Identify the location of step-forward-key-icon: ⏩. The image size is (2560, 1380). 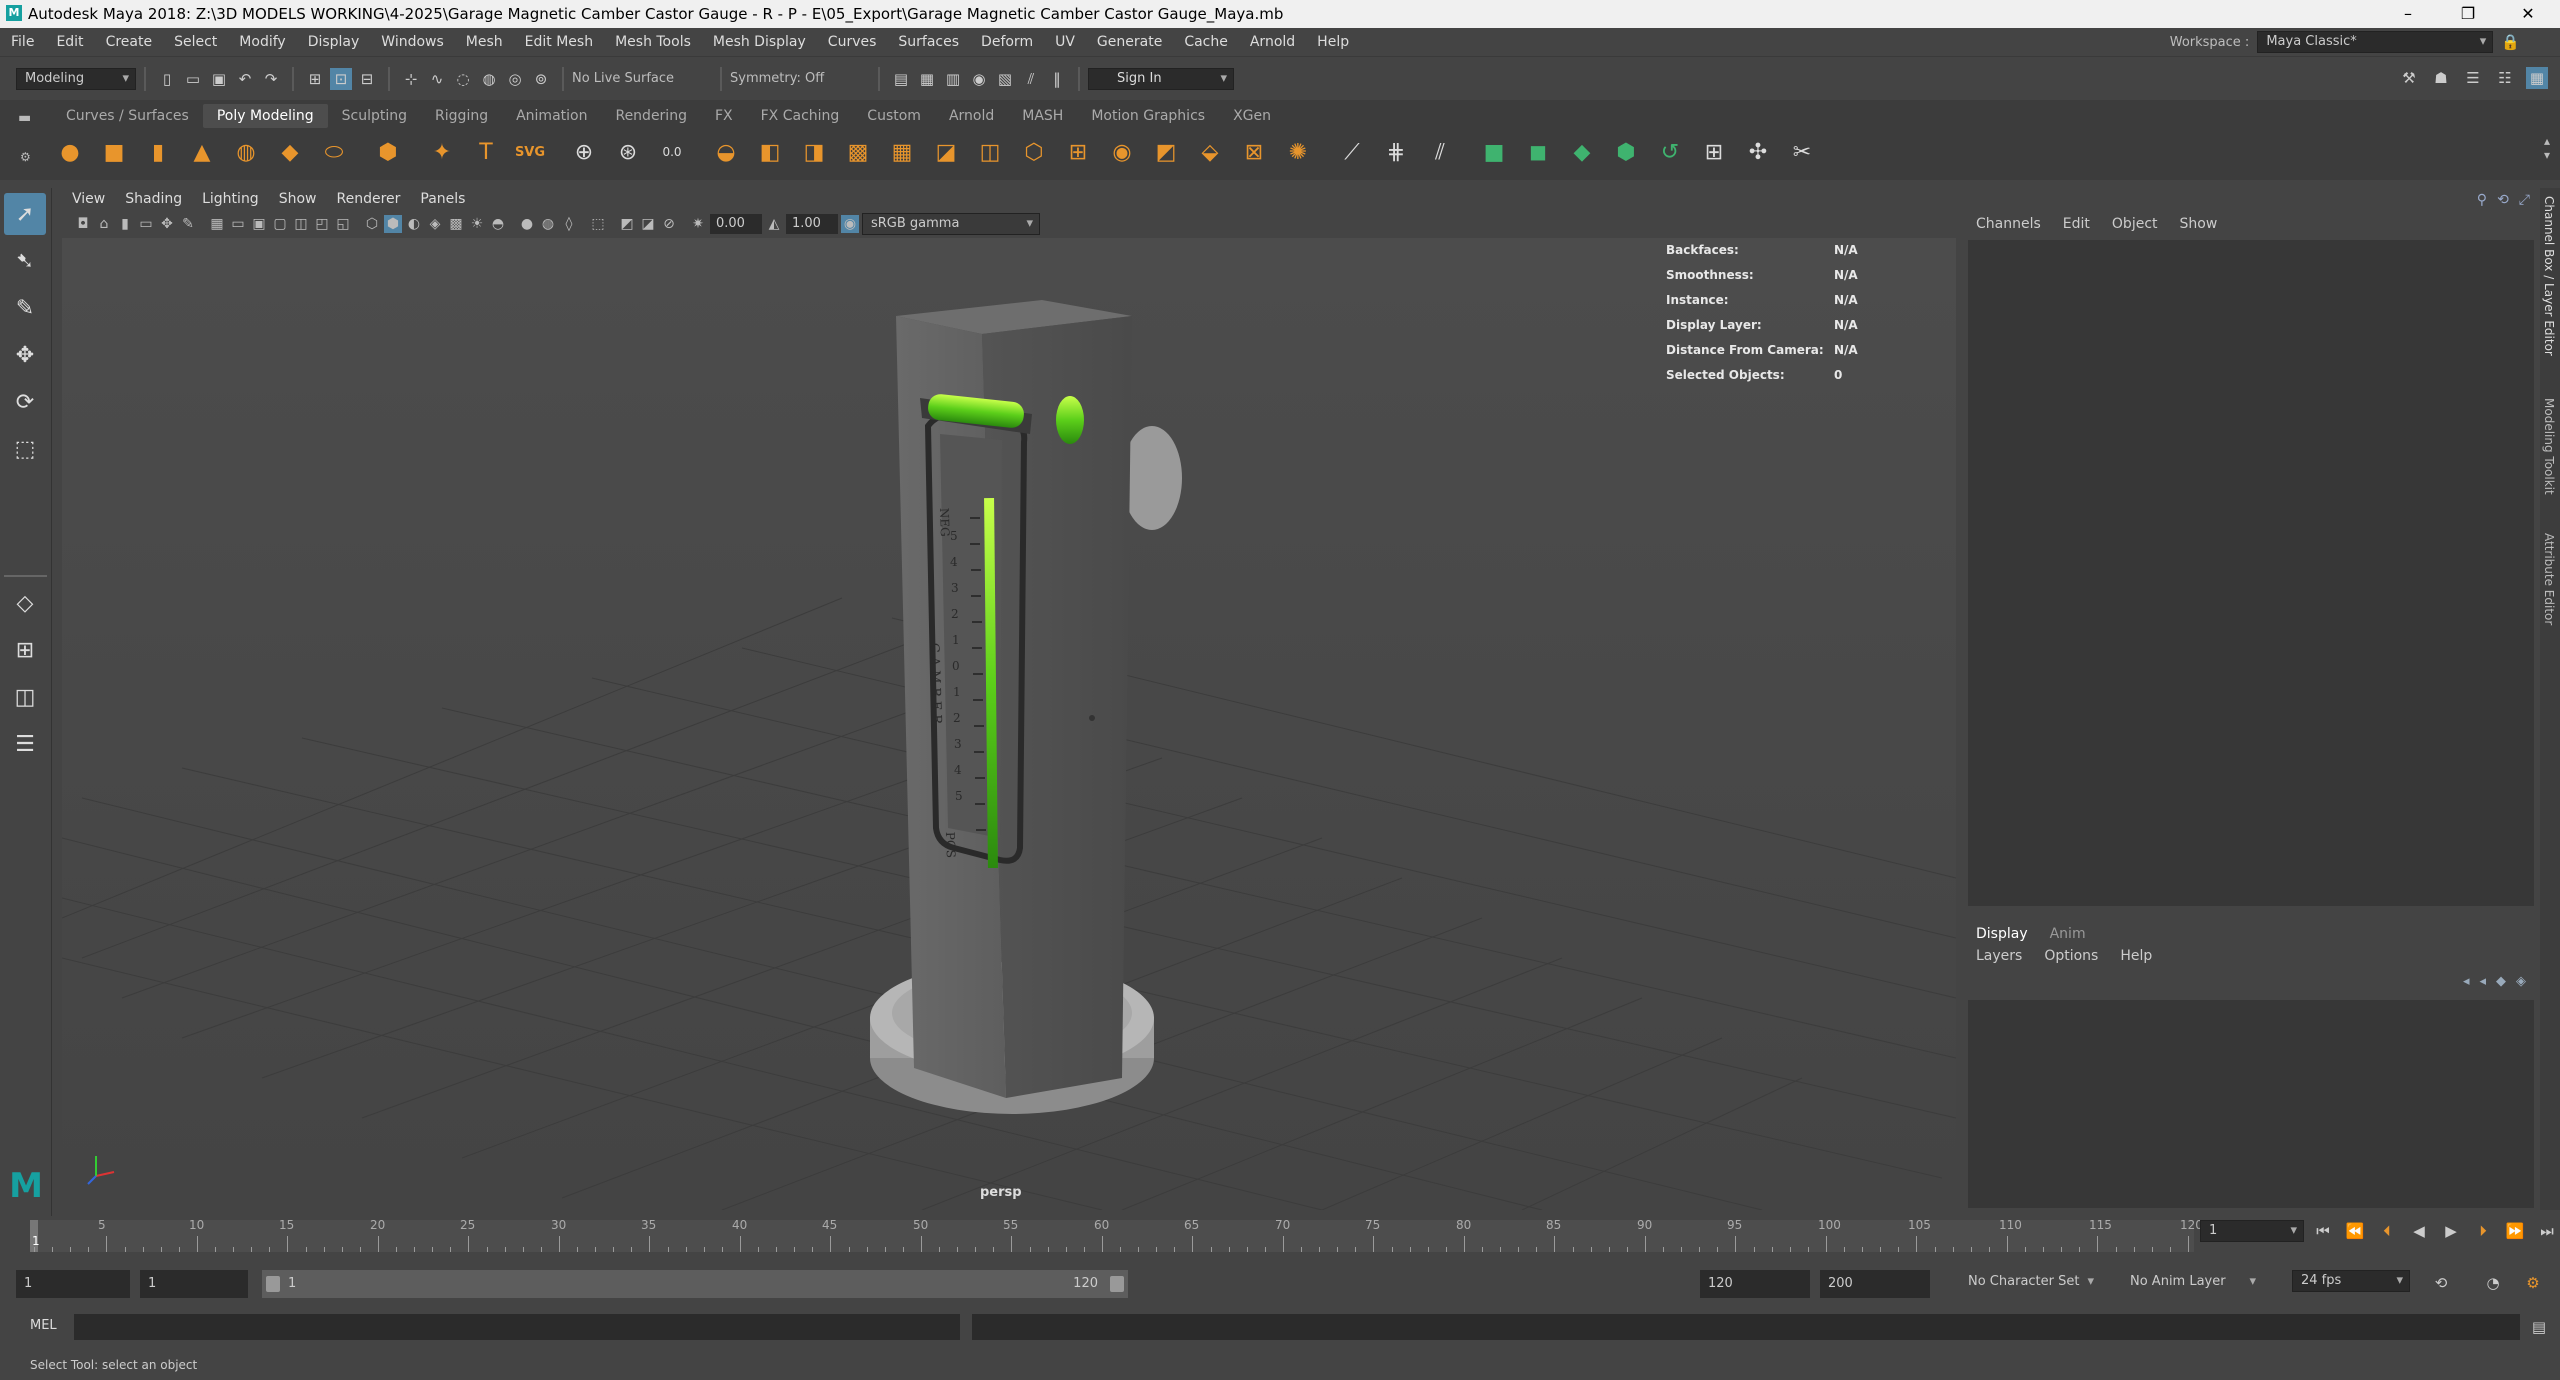
(2515, 1231).